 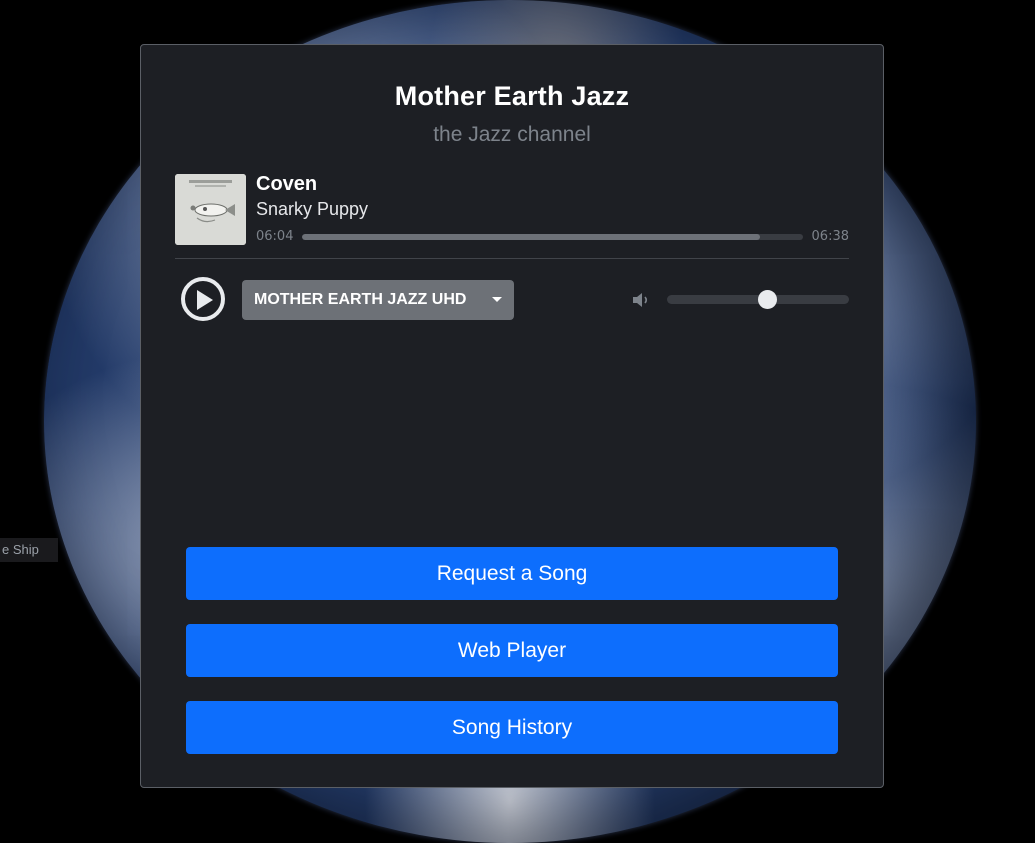 What do you see at coordinates (29, 550) in the screenshot?
I see `background-edge-label: e Ship` at bounding box center [29, 550].